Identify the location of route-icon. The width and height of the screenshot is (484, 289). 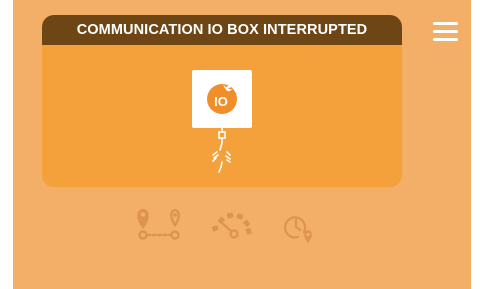
(160, 223).